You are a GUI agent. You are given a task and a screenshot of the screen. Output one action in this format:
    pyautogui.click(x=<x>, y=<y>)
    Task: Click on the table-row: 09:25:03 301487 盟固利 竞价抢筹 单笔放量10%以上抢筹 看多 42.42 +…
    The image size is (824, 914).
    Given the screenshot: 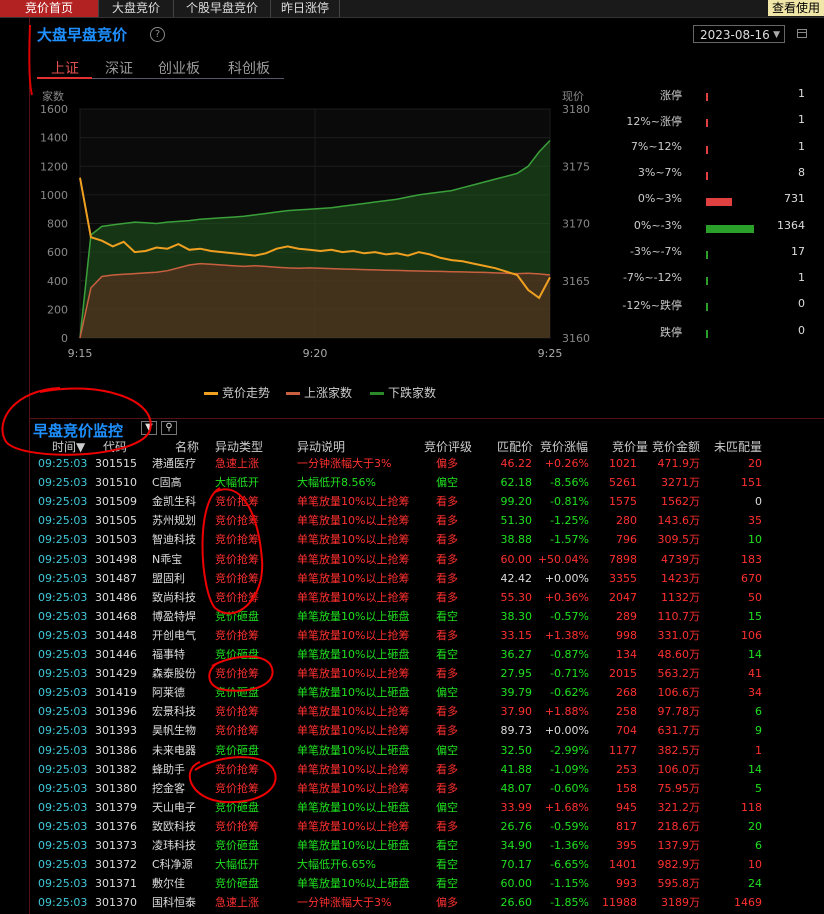 What is the action you would take?
    pyautogui.click(x=427, y=578)
    